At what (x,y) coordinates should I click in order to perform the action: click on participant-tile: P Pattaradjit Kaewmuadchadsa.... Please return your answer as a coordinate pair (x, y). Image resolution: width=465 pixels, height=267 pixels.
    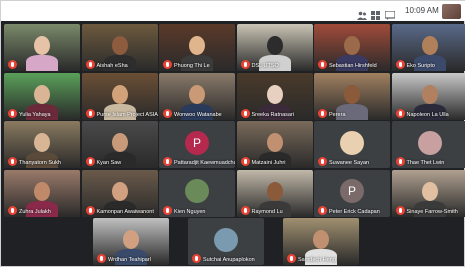
    Looking at the image, I should click on (197, 144).